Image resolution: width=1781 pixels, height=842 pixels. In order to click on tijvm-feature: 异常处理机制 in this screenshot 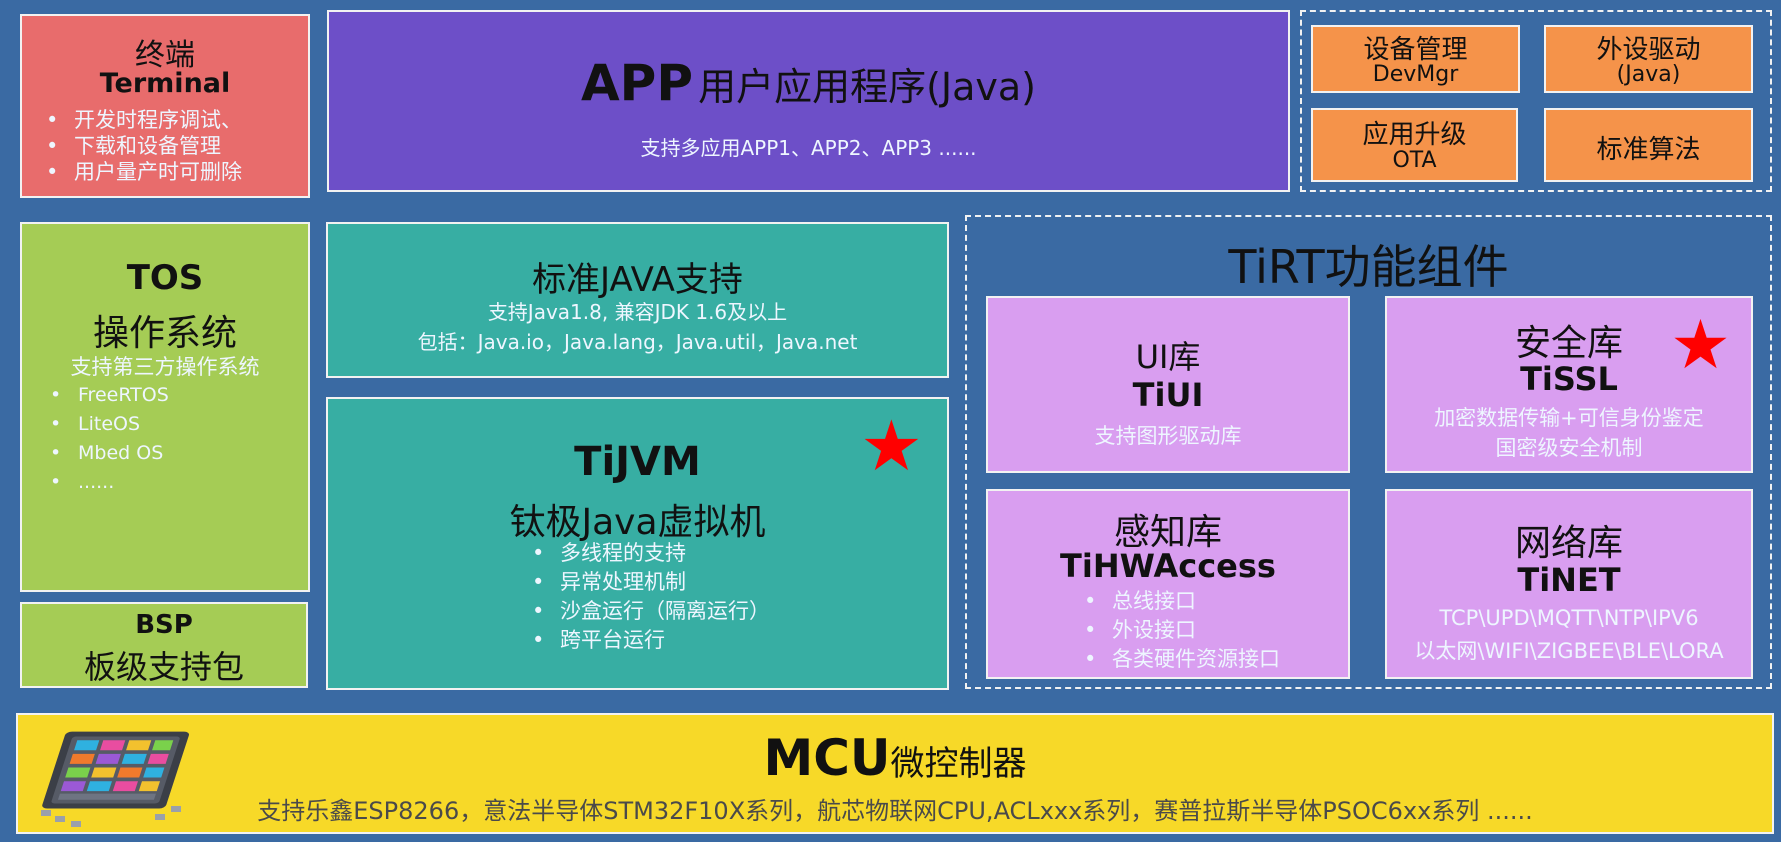, I will do `click(648, 582)`.